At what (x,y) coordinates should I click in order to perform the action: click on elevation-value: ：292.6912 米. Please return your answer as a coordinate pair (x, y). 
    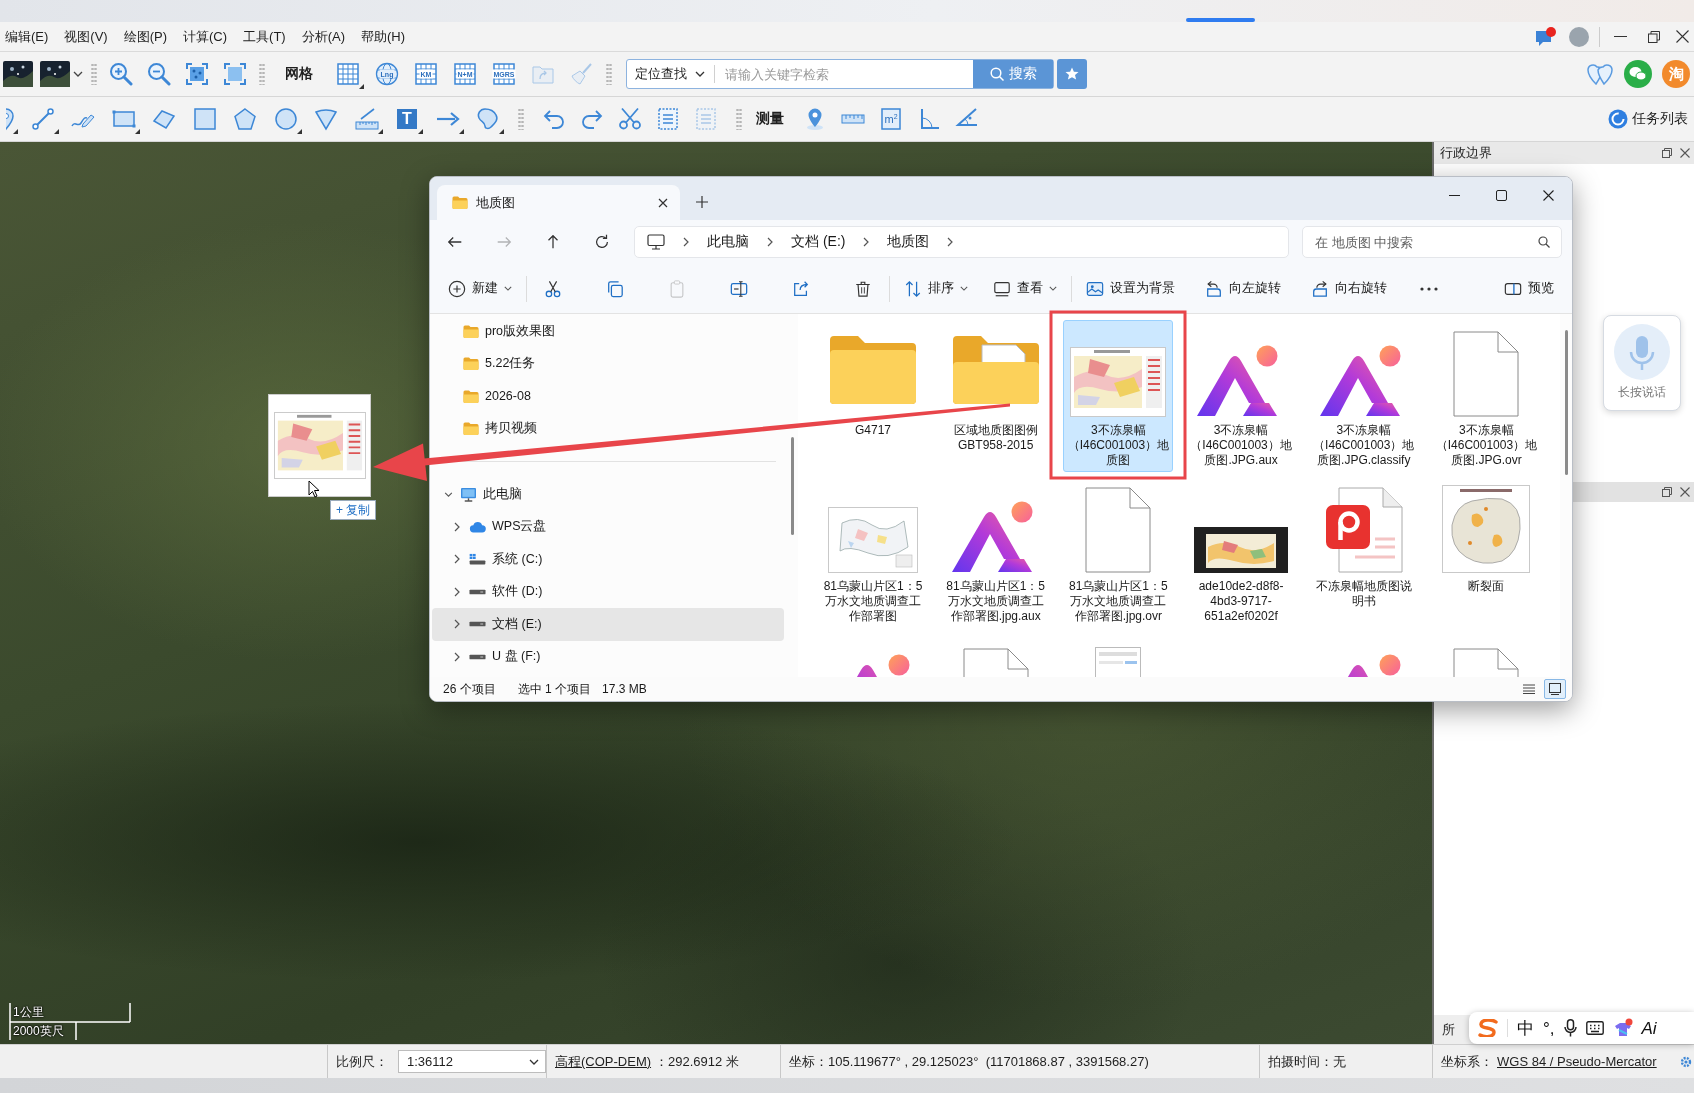
    Looking at the image, I should click on (697, 1061).